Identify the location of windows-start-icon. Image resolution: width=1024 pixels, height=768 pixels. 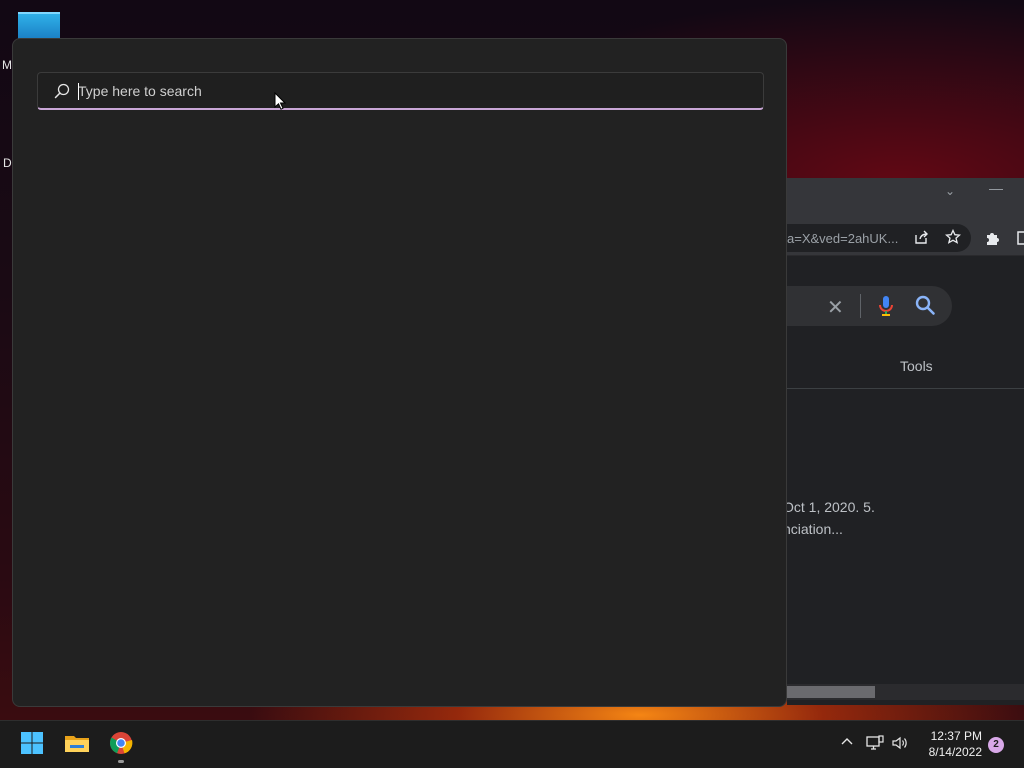
(32, 745).